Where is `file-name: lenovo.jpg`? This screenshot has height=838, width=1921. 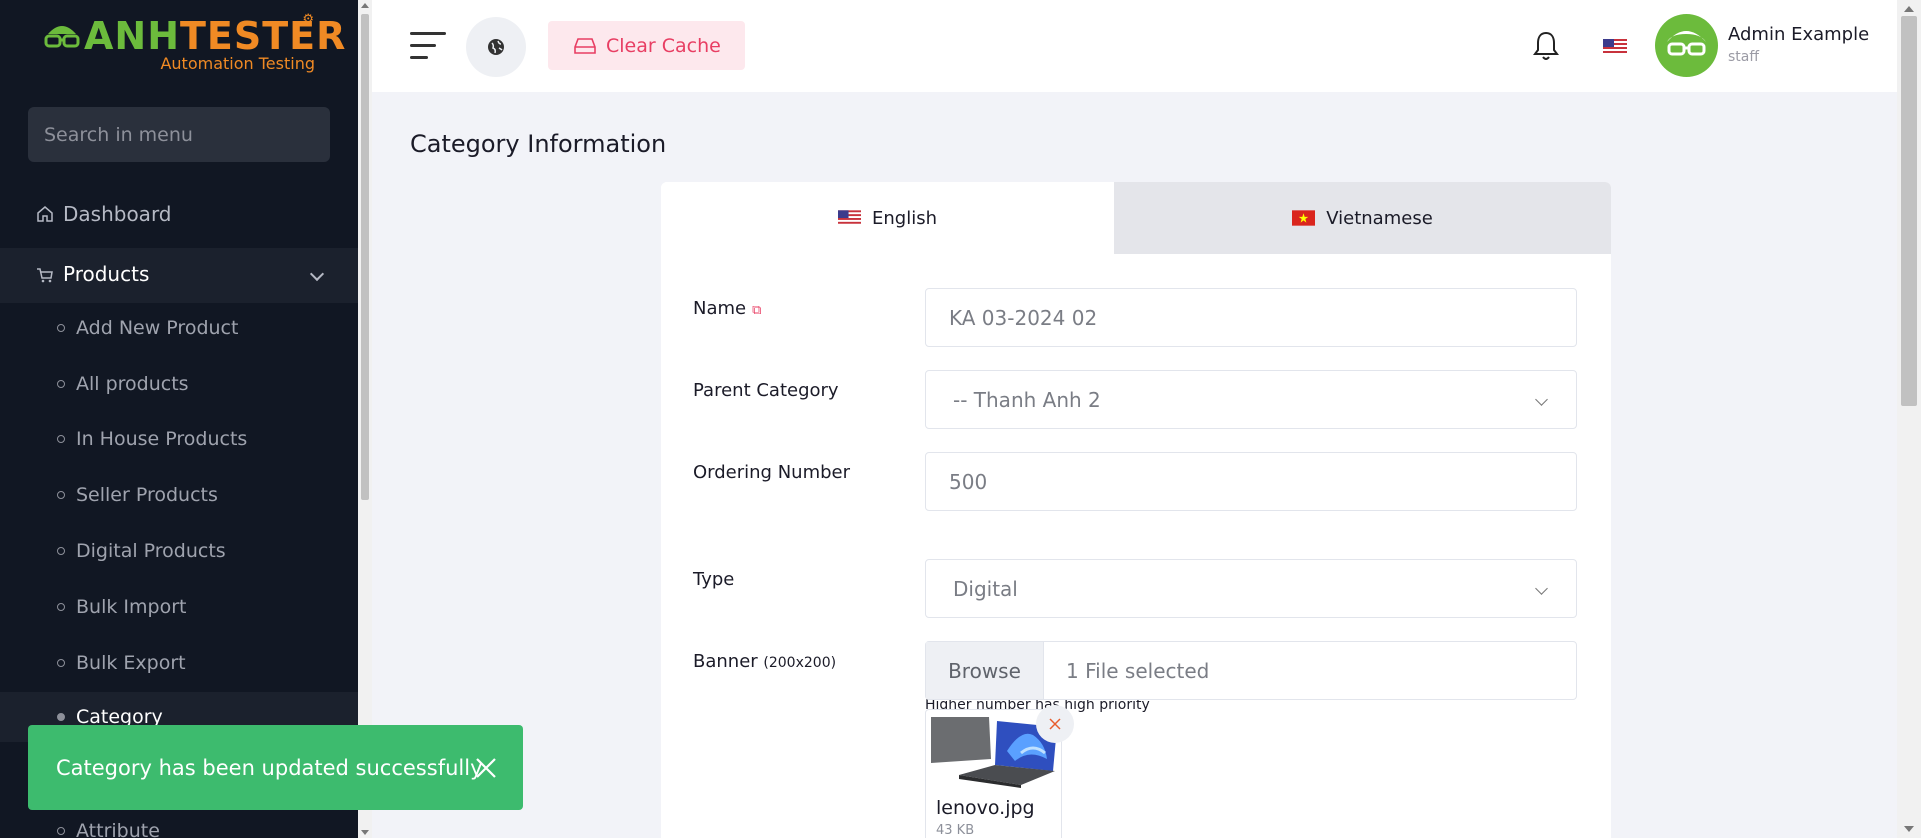 file-name: lenovo.jpg is located at coordinates (985, 808).